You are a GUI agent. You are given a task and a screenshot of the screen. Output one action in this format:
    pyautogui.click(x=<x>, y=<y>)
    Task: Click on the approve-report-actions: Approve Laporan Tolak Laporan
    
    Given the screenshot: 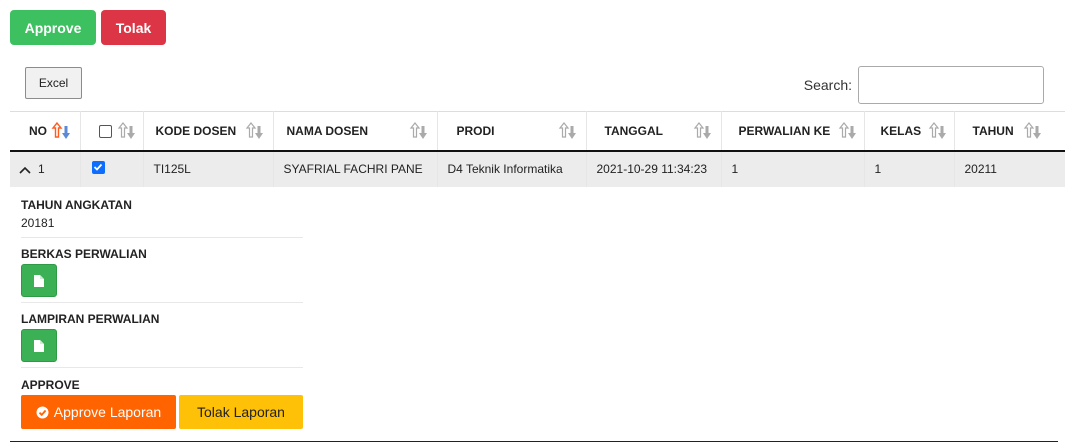 What is the action you would take?
    pyautogui.click(x=162, y=412)
    